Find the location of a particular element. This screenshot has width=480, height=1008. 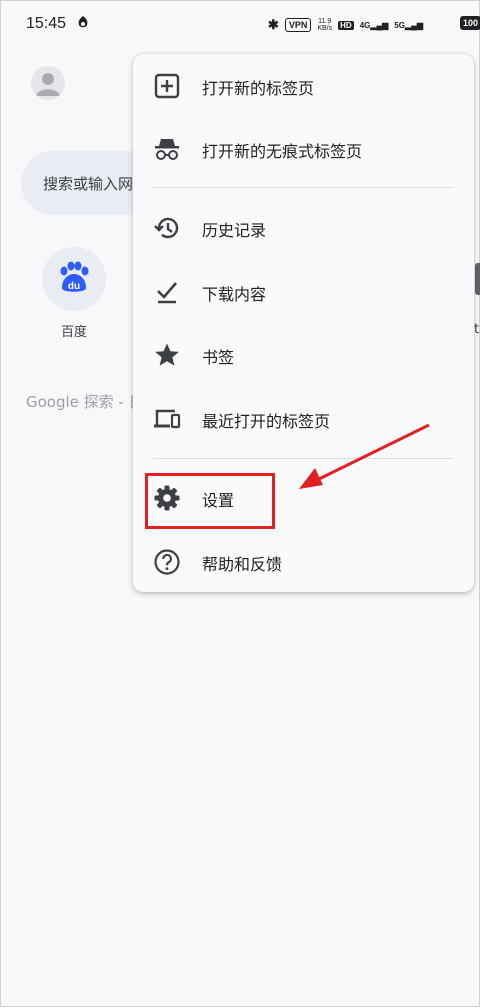

help-icon is located at coordinates (167, 562).